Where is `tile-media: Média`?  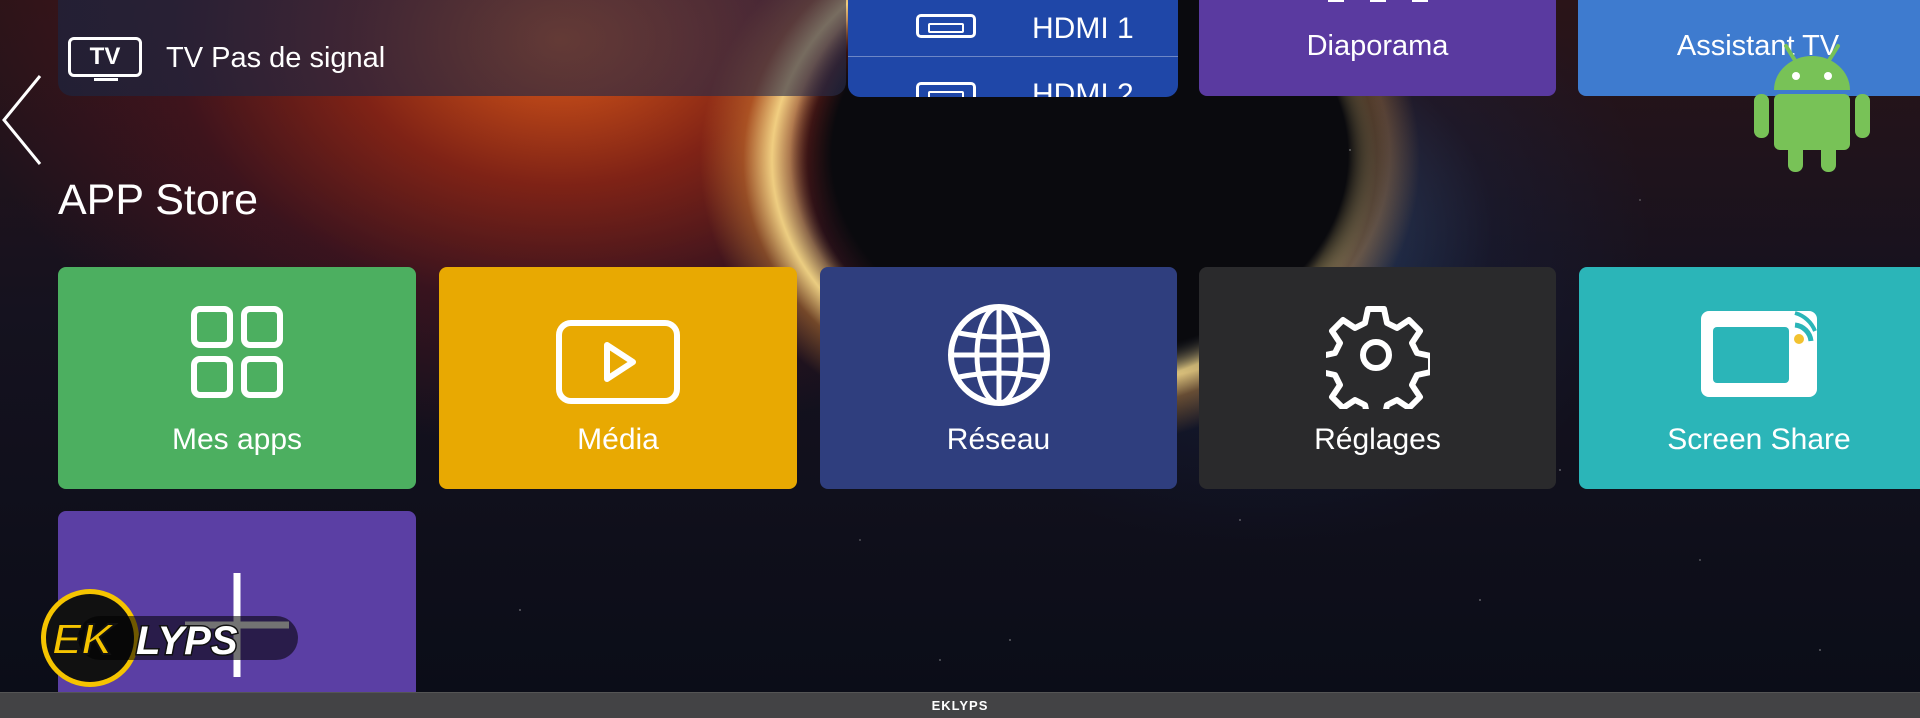 tile-media: Média is located at coordinates (618, 378).